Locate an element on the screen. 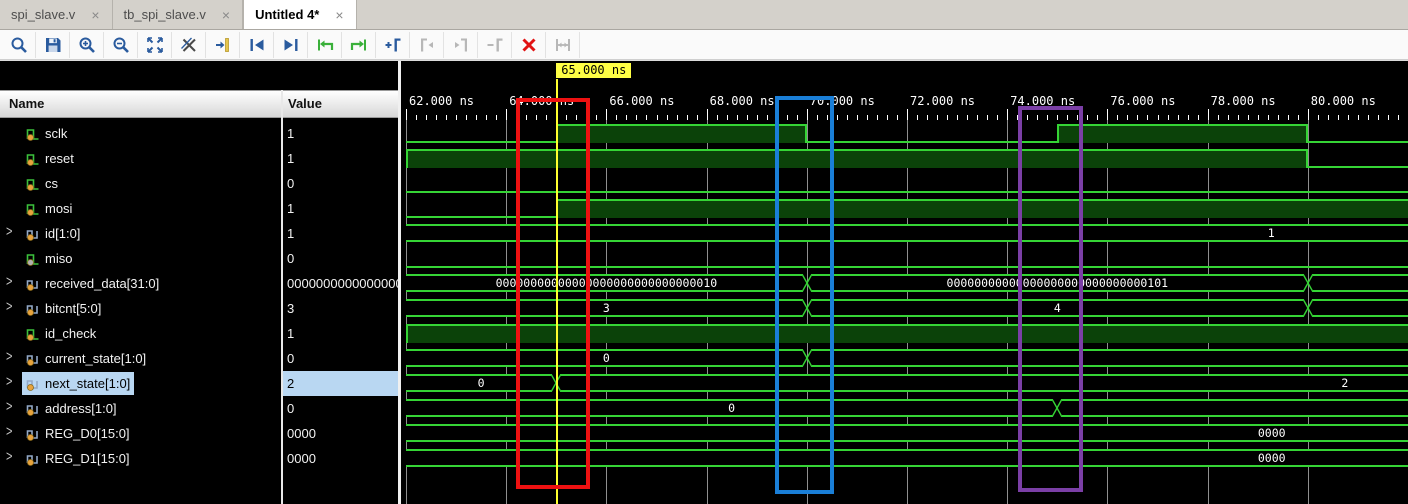  swap-next-icon is located at coordinates (359, 45).